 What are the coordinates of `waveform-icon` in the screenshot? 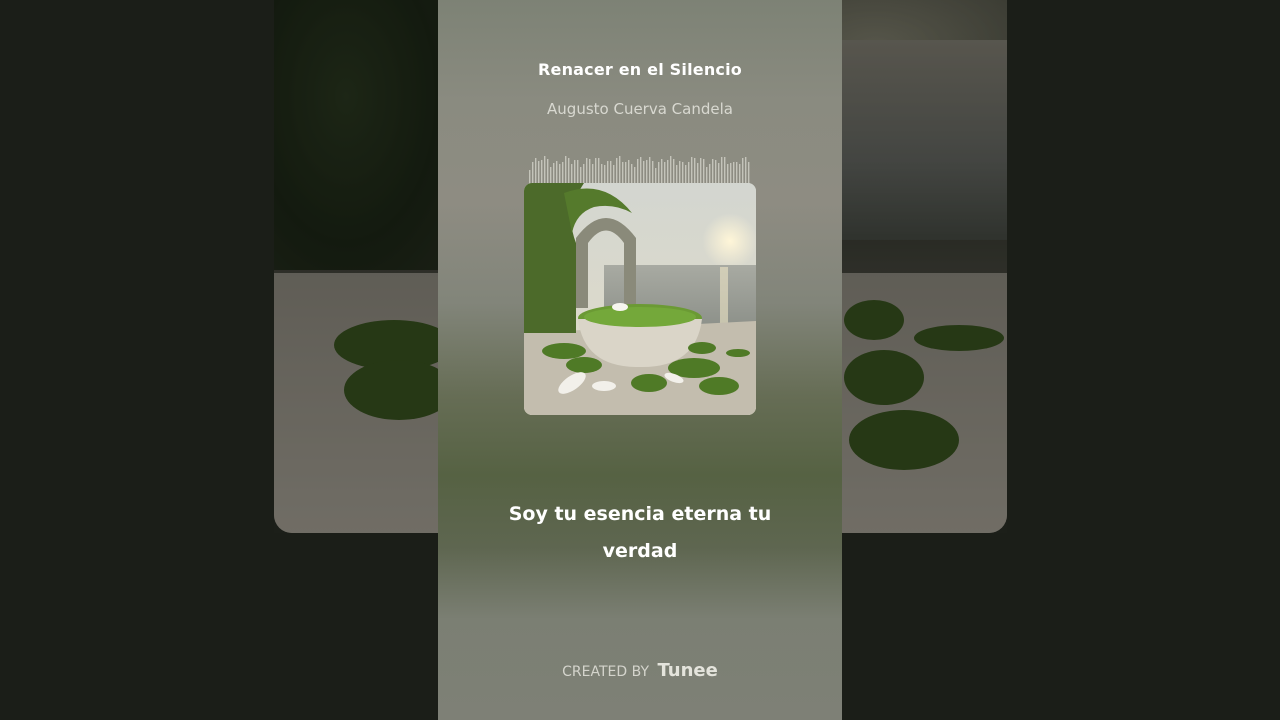 It's located at (639, 170).